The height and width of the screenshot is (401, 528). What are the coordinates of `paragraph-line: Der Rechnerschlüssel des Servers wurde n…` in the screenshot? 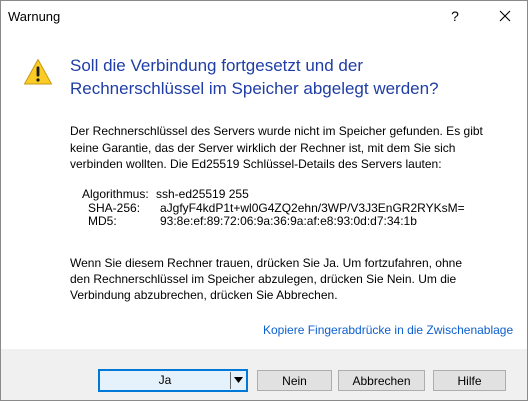 It's located at (276, 131).